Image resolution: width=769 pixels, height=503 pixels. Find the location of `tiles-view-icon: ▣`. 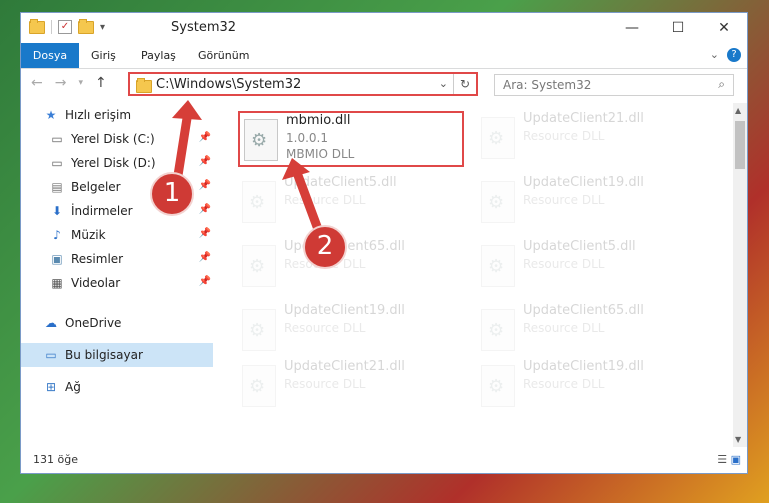

tiles-view-icon: ▣ is located at coordinates (736, 459).